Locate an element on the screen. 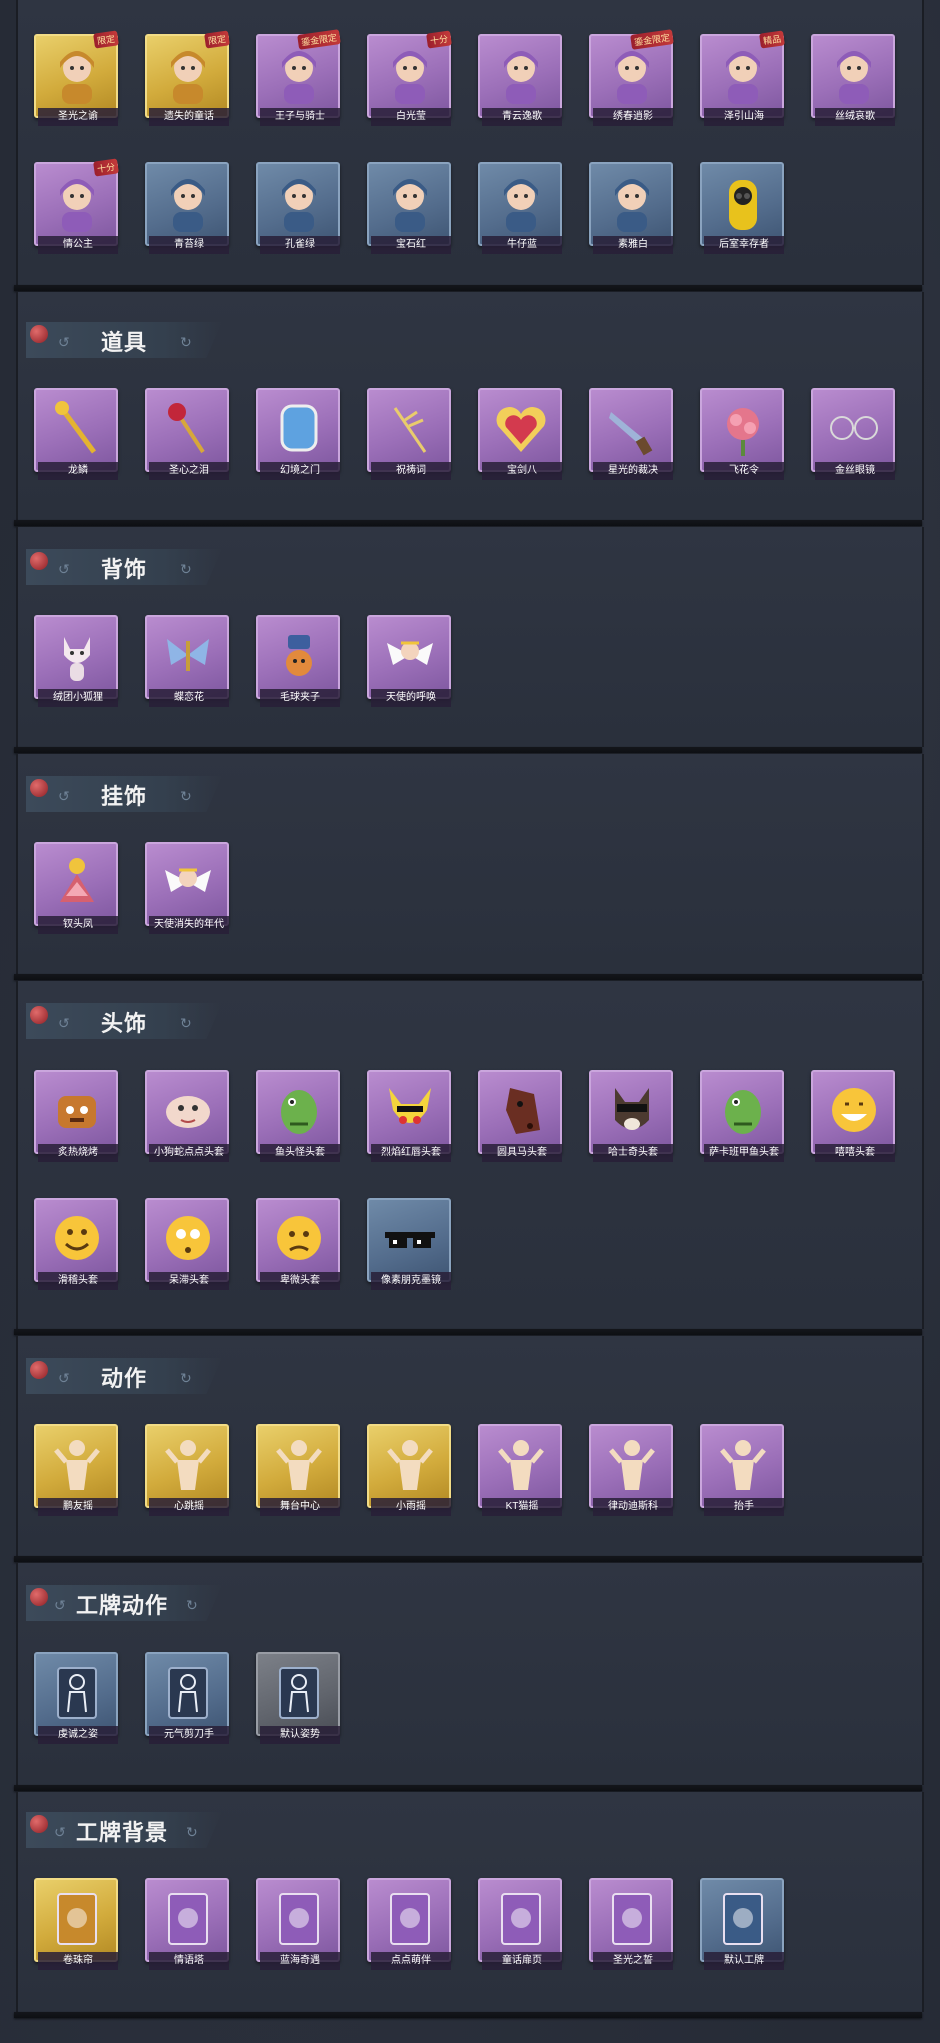 This screenshot has width=940, height=2043. item-card: 后室幸存者 is located at coordinates (742, 208).